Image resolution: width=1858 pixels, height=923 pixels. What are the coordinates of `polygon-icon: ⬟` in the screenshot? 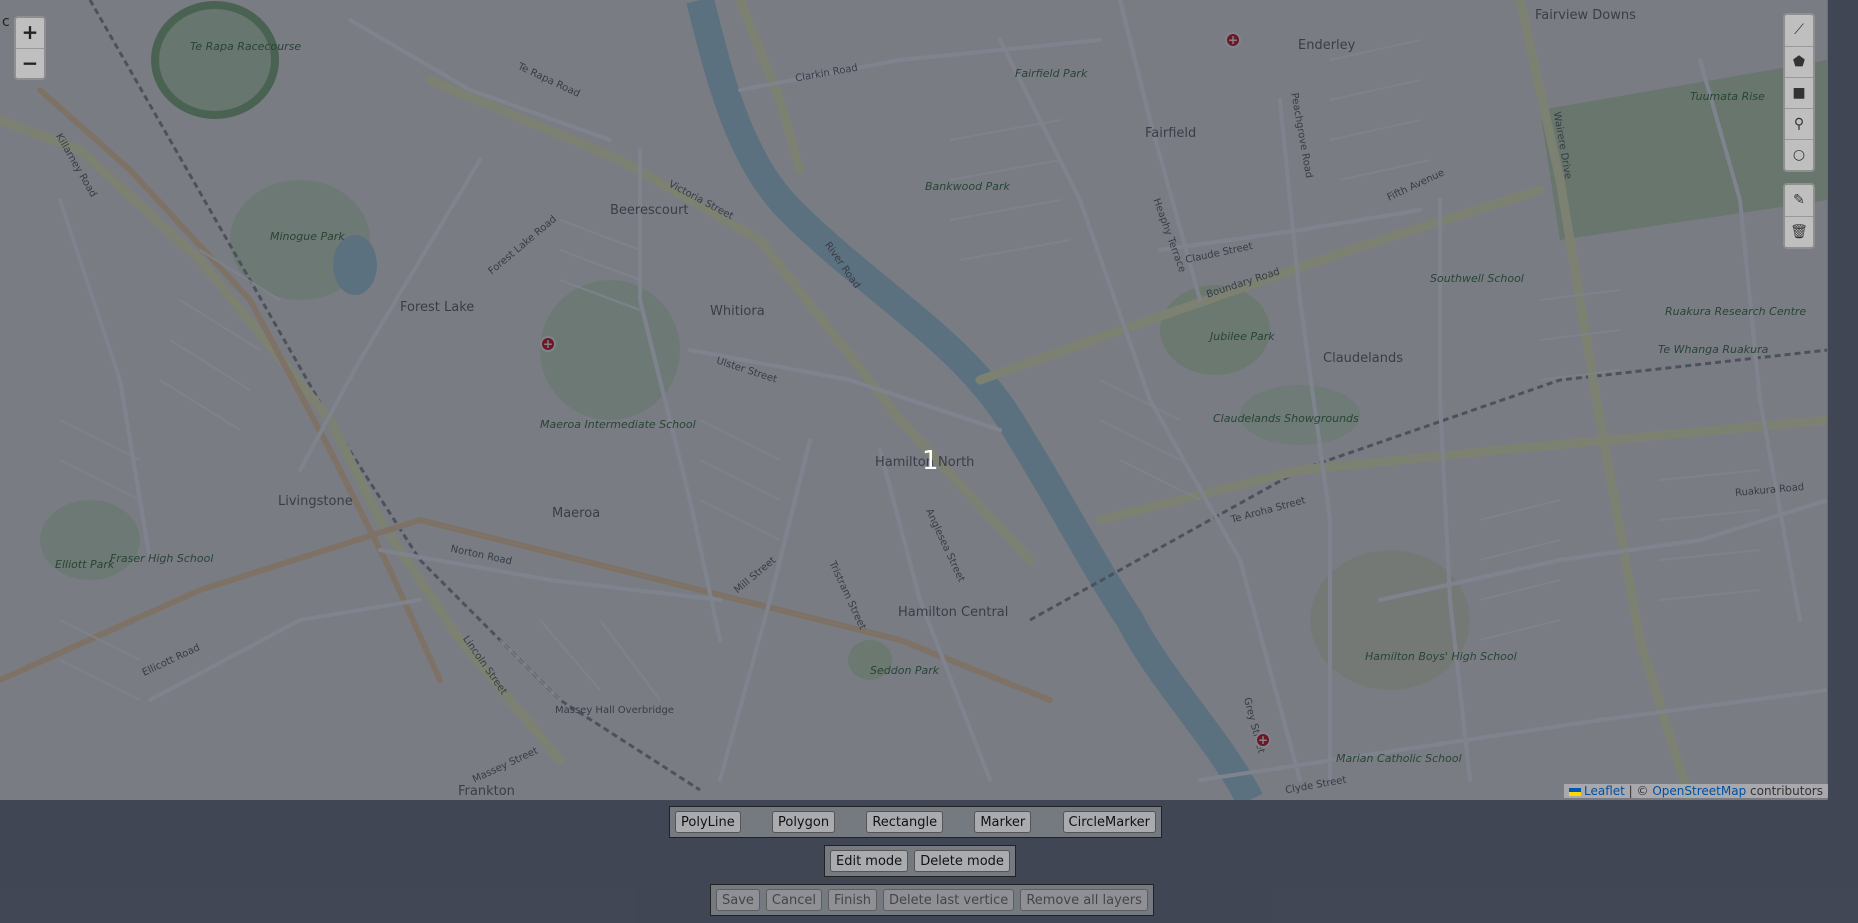 It's located at (1799, 61).